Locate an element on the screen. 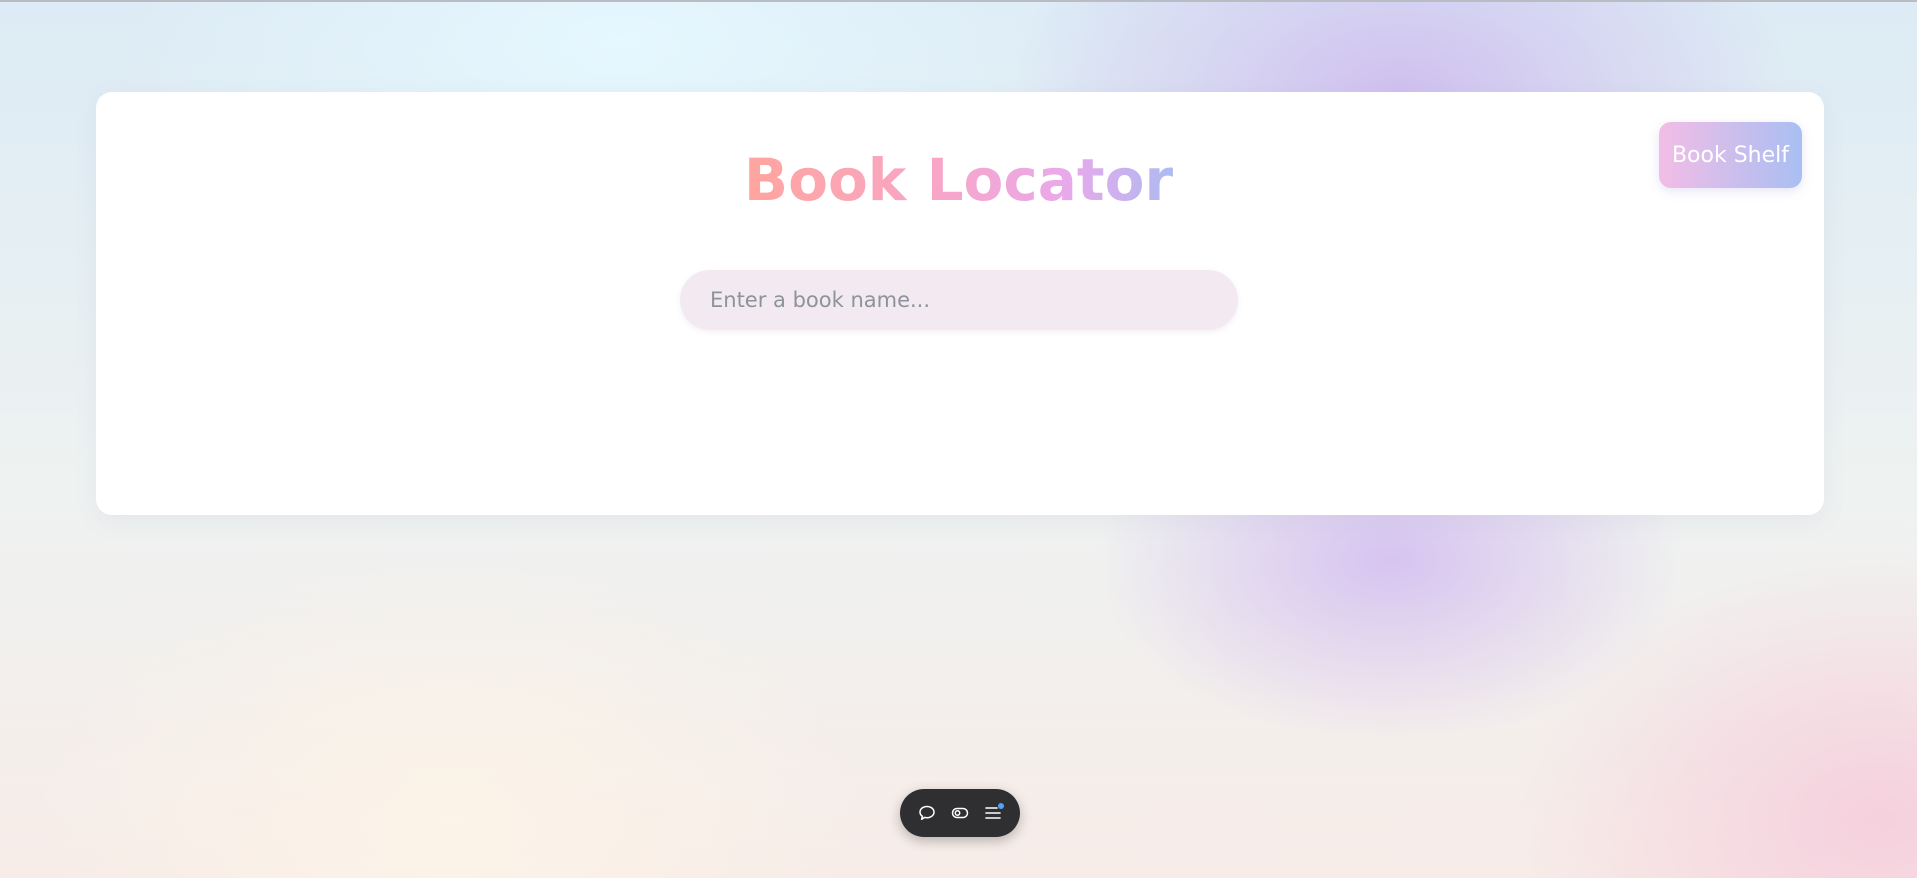 The image size is (1917, 878). floating-toolbar is located at coordinates (960, 813).